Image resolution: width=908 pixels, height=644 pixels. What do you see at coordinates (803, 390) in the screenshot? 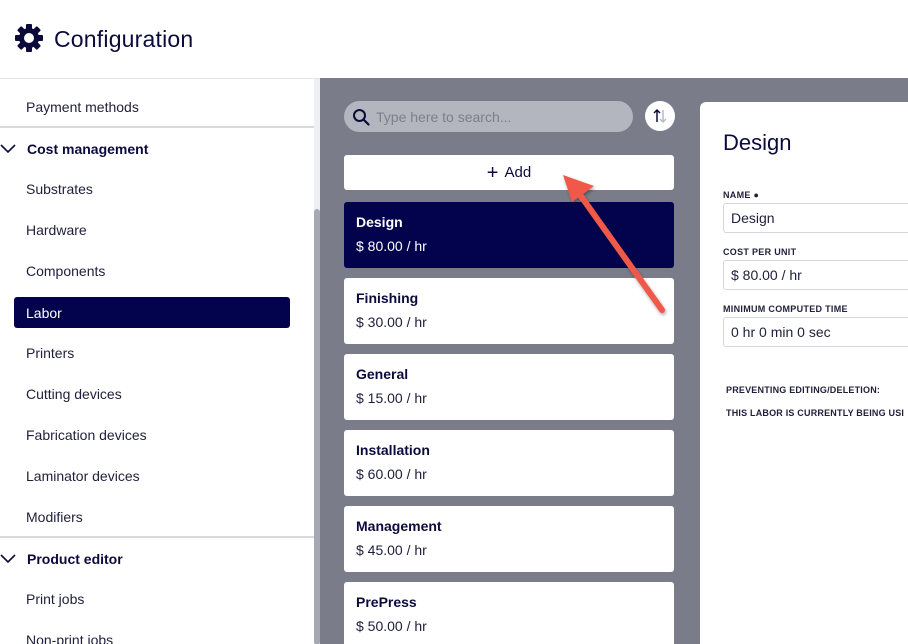
I see `preventing-editing-label: PREVENTING EDITING/DELETION:` at bounding box center [803, 390].